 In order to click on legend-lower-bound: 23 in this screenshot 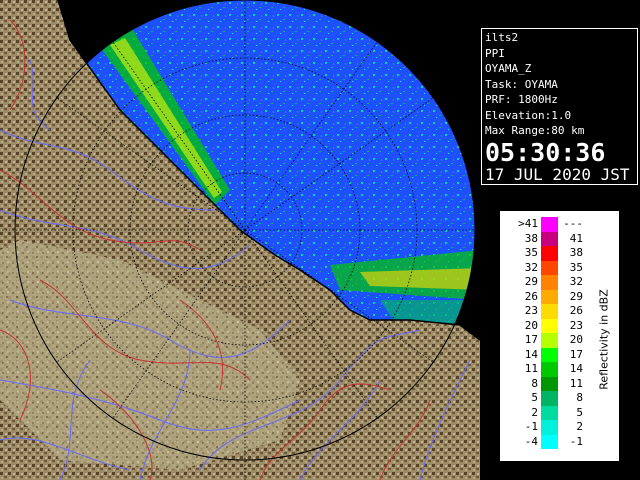, I will do `click(531, 310)`.